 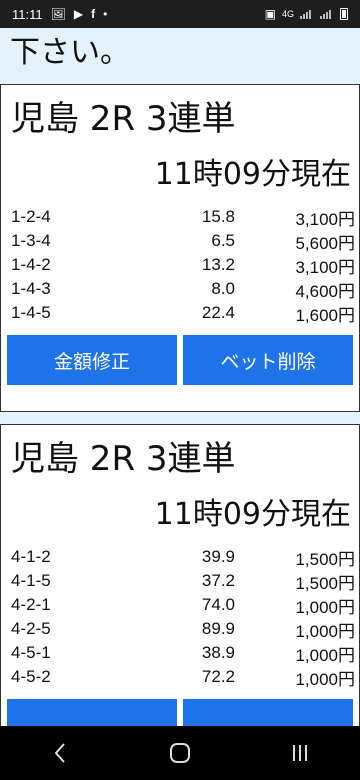 I want to click on odds: 22.4, so click(x=218, y=312).